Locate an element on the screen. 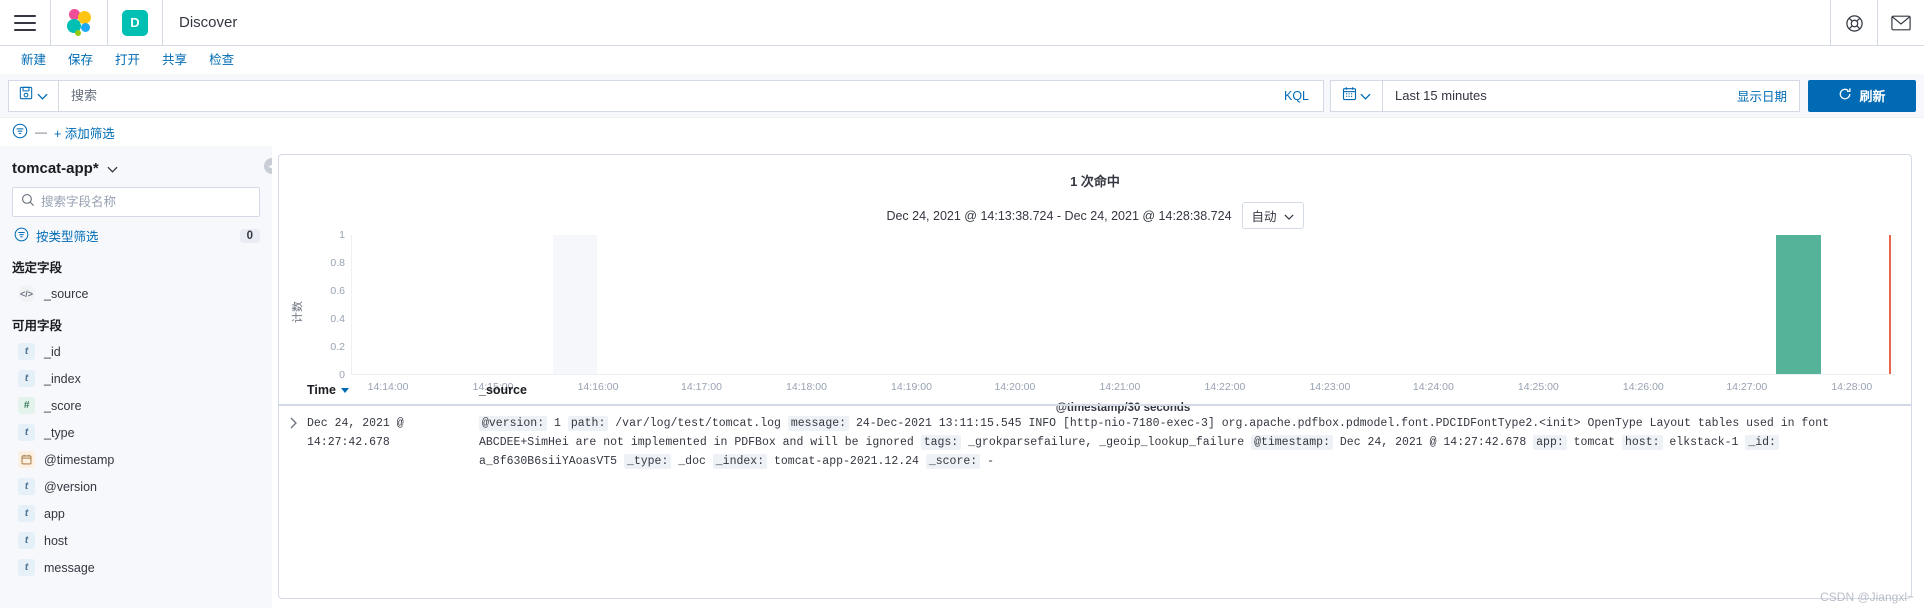 The image size is (1924, 608). collapse-sidebar-icon: ◀ is located at coordinates (268, 166).